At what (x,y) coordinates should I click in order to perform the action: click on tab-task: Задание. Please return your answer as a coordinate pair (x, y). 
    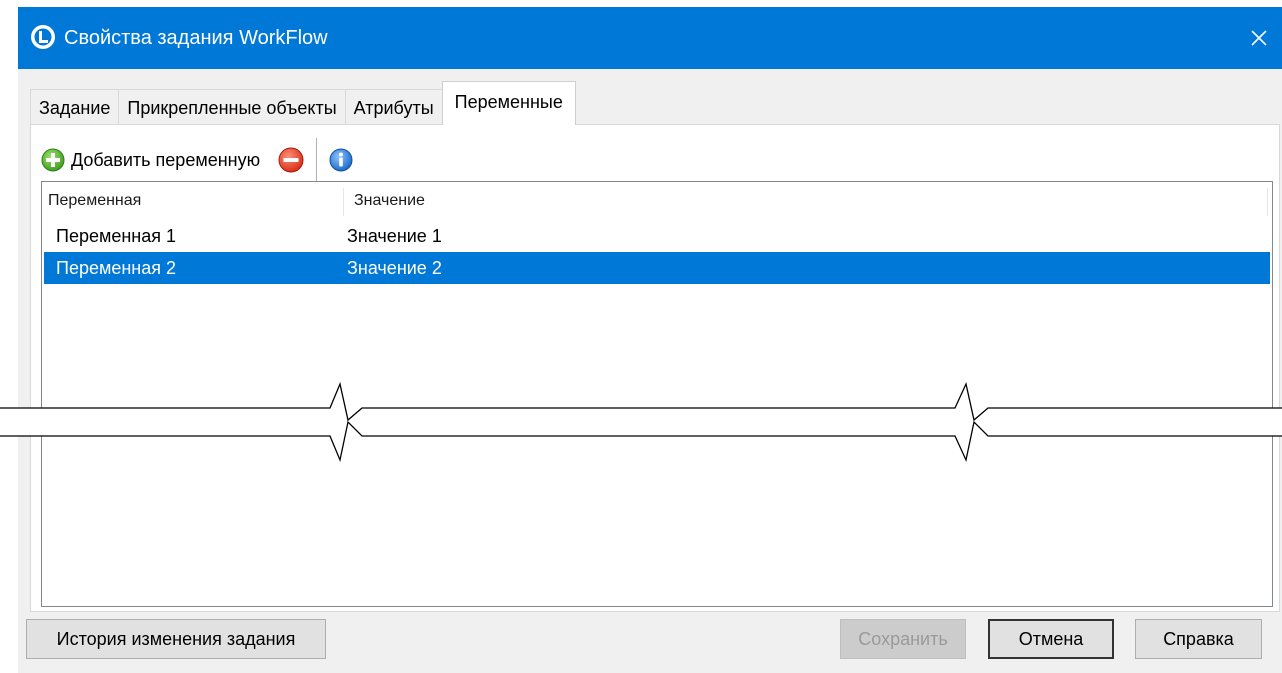
    Looking at the image, I should click on (75, 107).